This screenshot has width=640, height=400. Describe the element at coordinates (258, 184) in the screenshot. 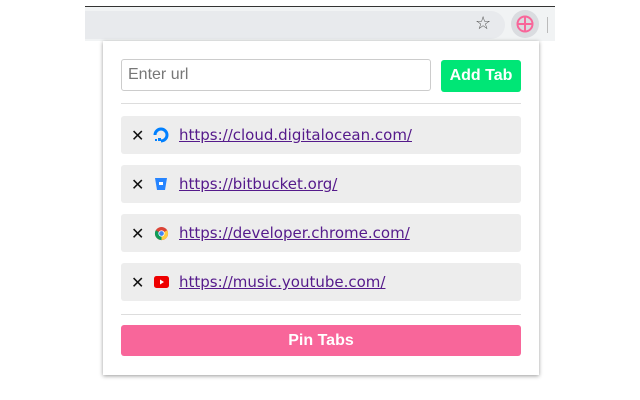

I see `tab-link: https://bitbucket.org/` at that location.